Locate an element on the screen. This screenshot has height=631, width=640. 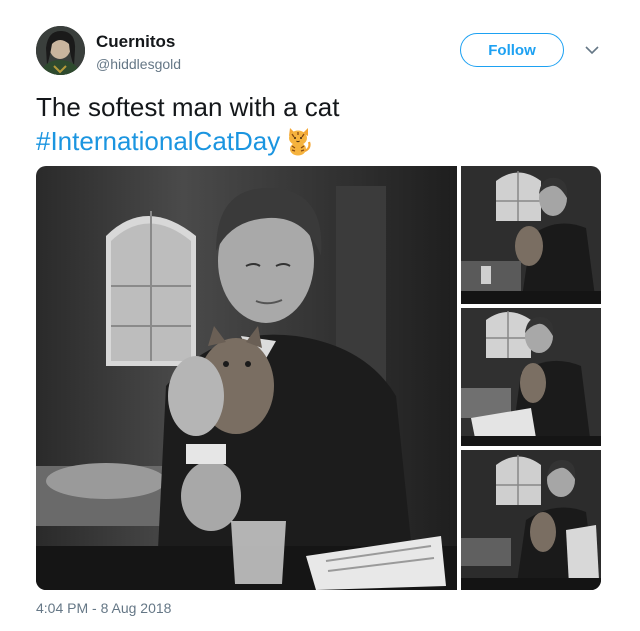
photo-thumb-1-image is located at coordinates (531, 235).